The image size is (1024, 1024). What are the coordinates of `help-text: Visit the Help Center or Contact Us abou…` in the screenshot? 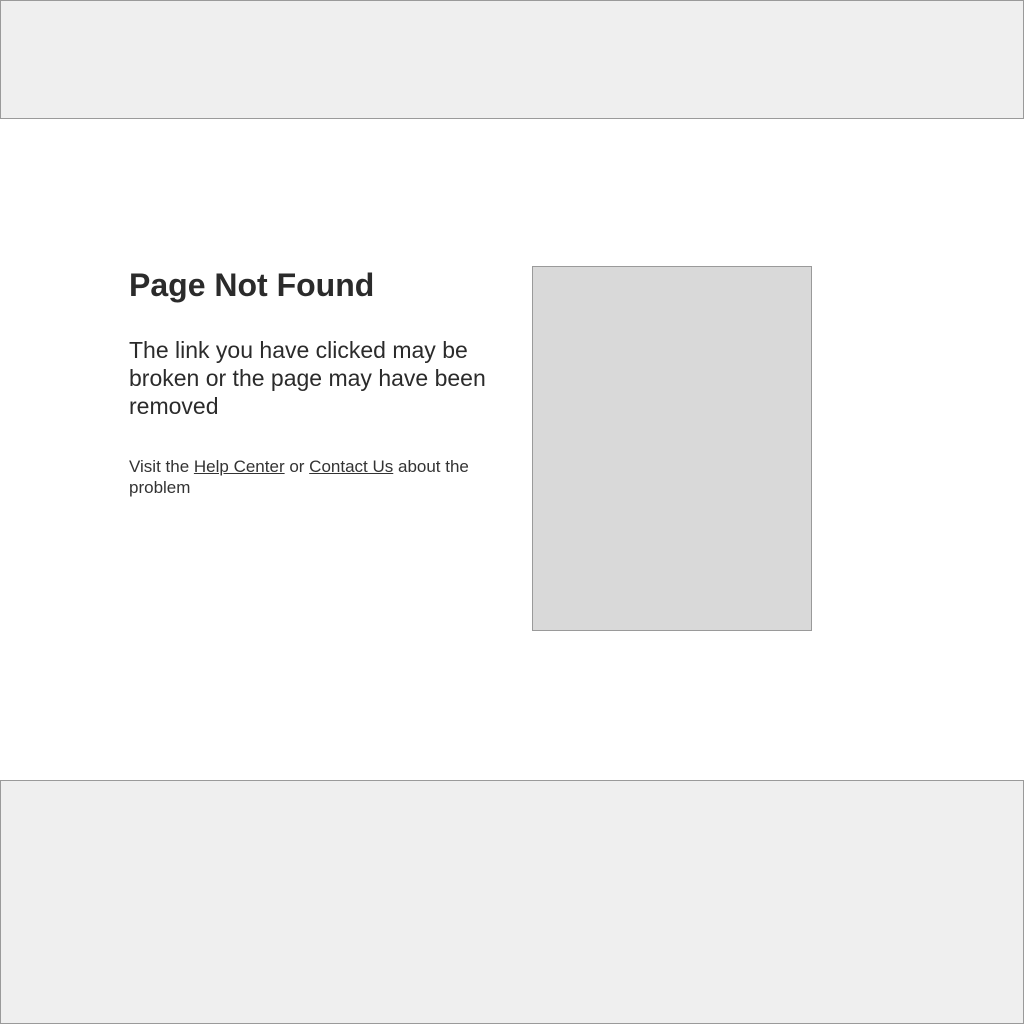 It's located at (309, 477).